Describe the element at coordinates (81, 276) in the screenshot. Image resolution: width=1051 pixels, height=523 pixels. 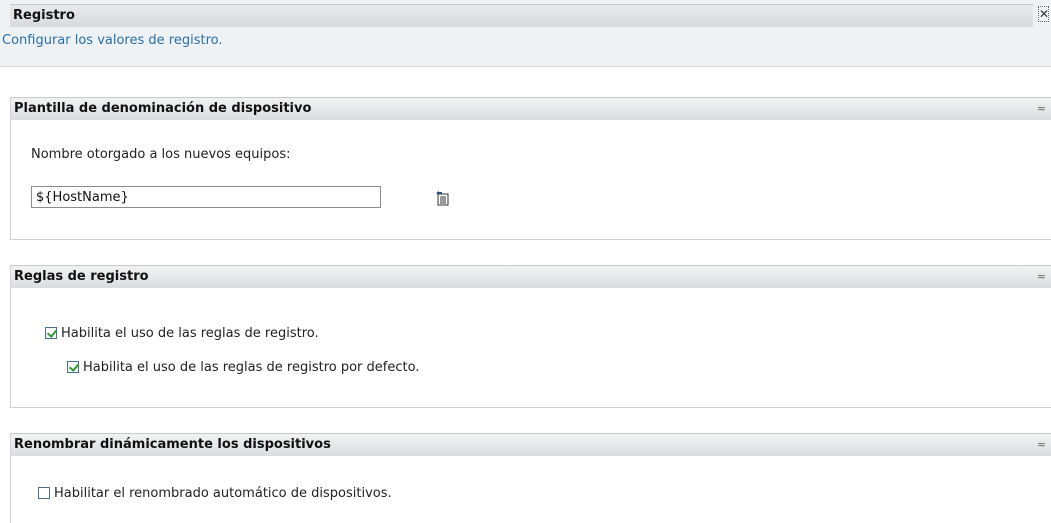
I see `registration-rules-title: Reglas de registro` at that location.